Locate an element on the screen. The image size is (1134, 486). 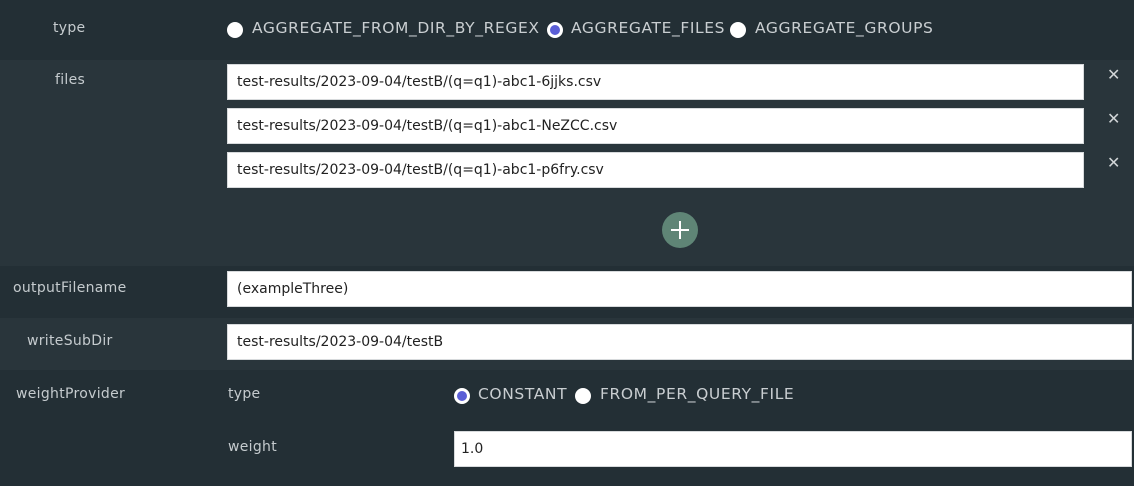
remove-file-2-close-icon: ✕ is located at coordinates (1113, 119).